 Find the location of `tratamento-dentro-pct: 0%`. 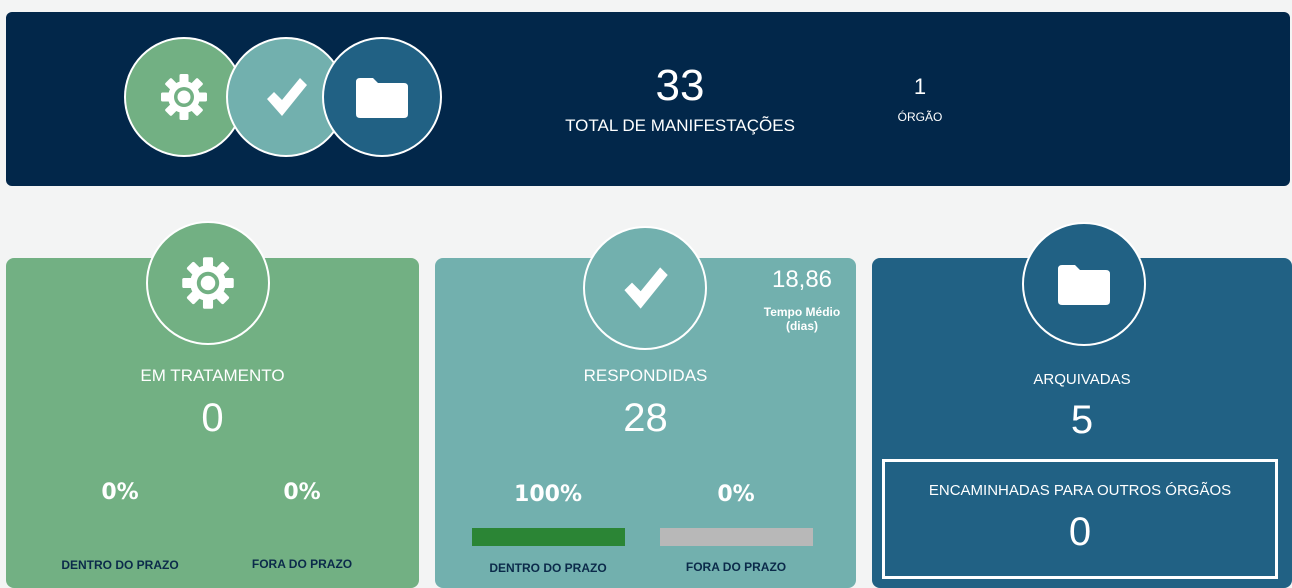

tratamento-dentro-pct: 0% is located at coordinates (120, 492).